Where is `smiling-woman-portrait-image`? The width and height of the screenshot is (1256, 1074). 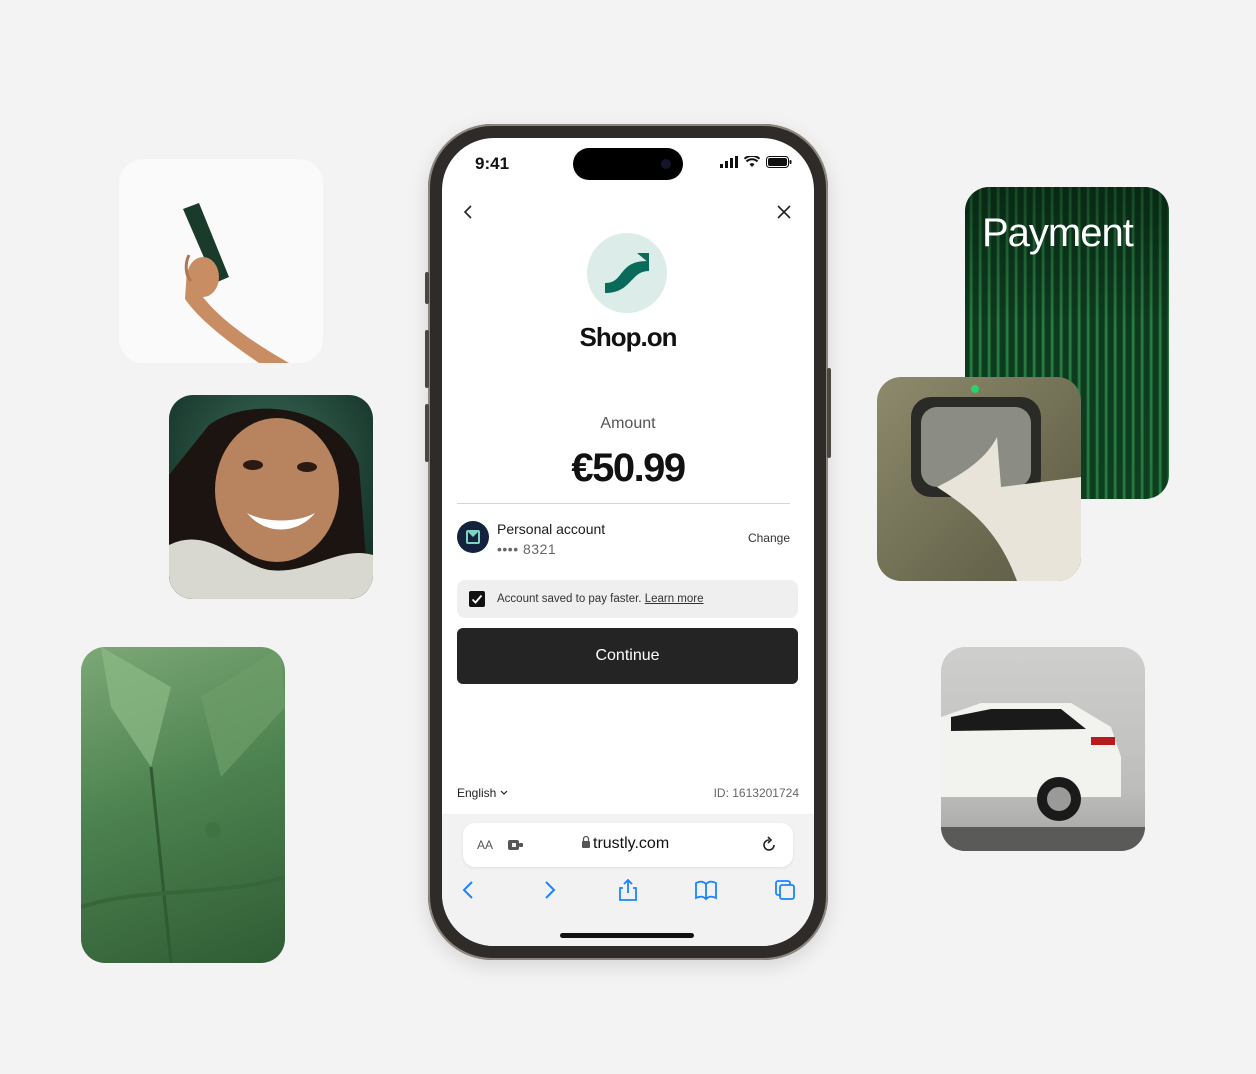
smiling-woman-portrait-image is located at coordinates (271, 497).